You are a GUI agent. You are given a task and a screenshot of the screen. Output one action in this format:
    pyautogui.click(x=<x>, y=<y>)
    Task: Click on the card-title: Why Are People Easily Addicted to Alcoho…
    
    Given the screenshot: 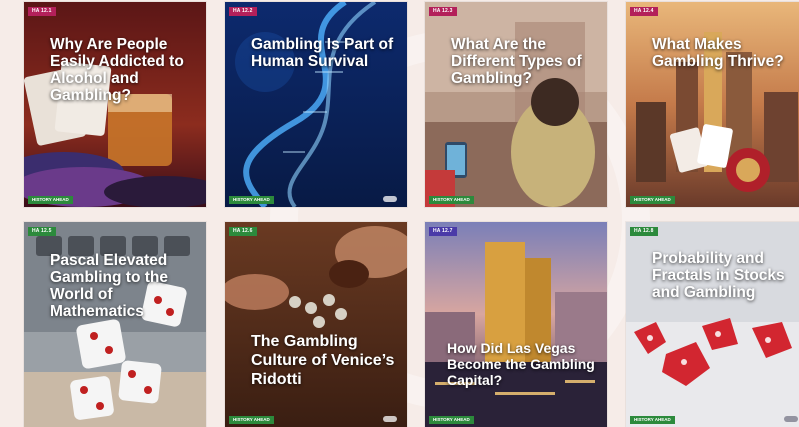 What is the action you would take?
    pyautogui.click(x=117, y=70)
    